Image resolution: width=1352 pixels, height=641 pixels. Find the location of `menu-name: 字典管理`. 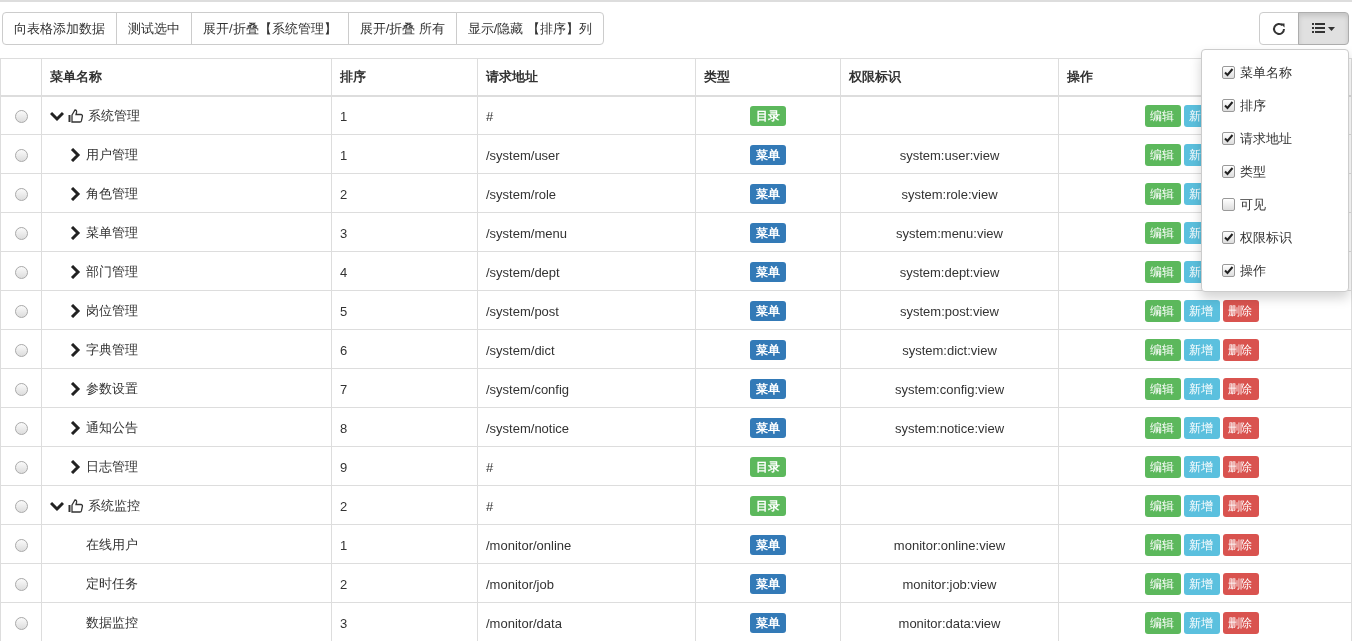

menu-name: 字典管理 is located at coordinates (112, 350).